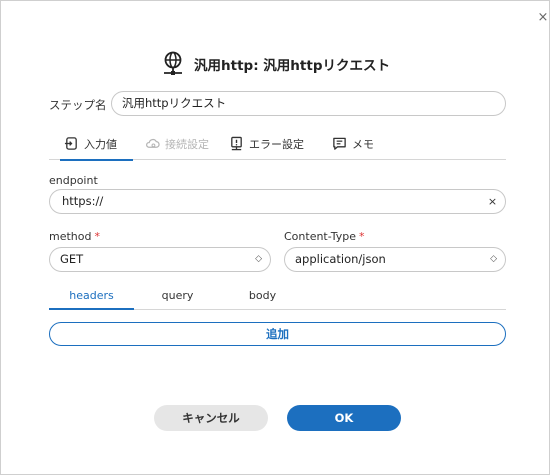 Image resolution: width=550 pixels, height=475 pixels. What do you see at coordinates (211, 418) in the screenshot?
I see `cancel-button: キャンセル` at bounding box center [211, 418].